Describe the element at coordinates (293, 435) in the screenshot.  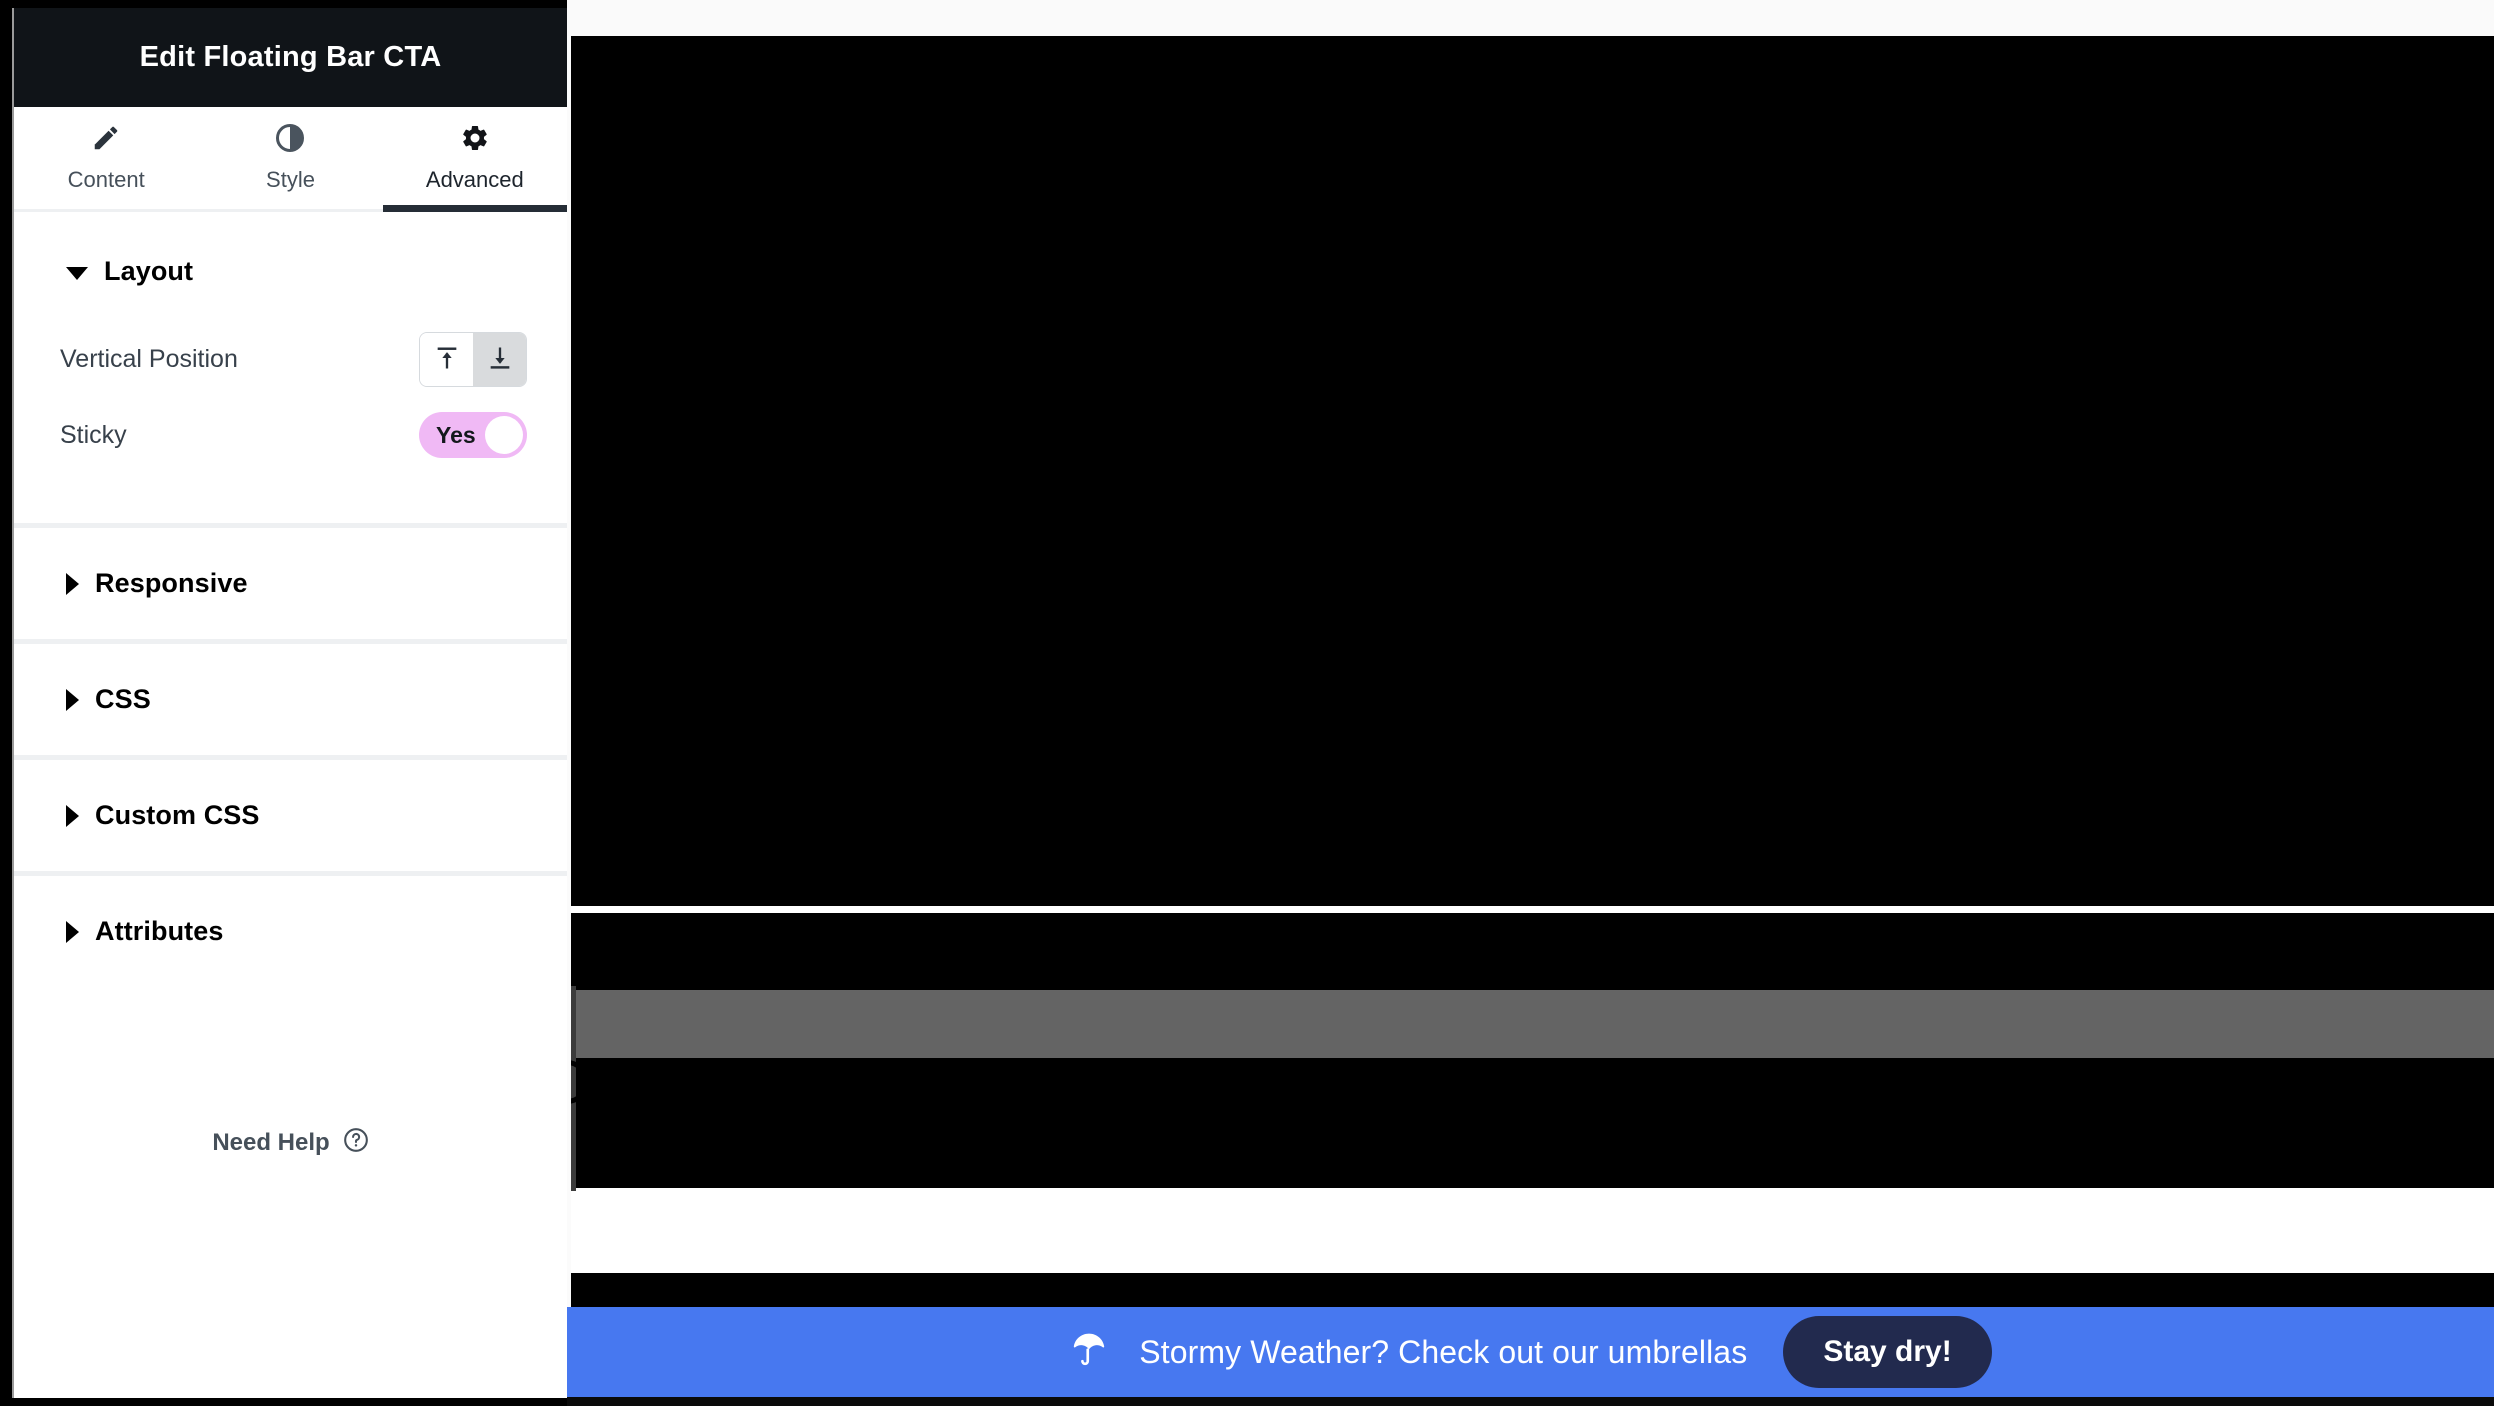
I see `field-sticky: Sticky Yes` at that location.